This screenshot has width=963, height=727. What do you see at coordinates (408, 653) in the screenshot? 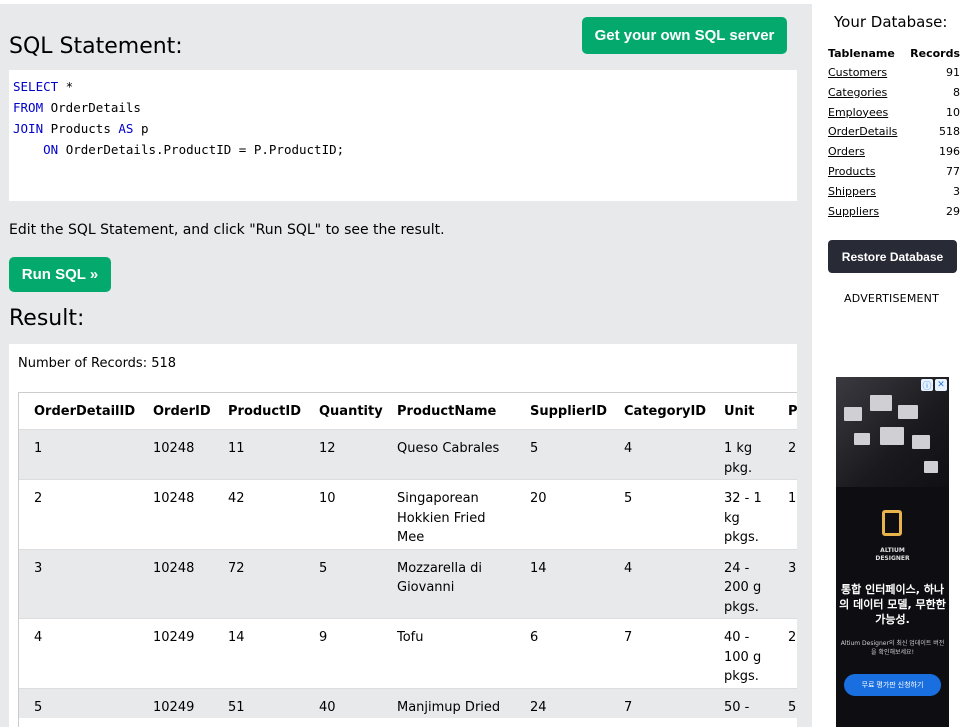
I see `table-row: 4 10249 14 9 Tofu 6 7 40 - 100 g pkgs. 2` at bounding box center [408, 653].